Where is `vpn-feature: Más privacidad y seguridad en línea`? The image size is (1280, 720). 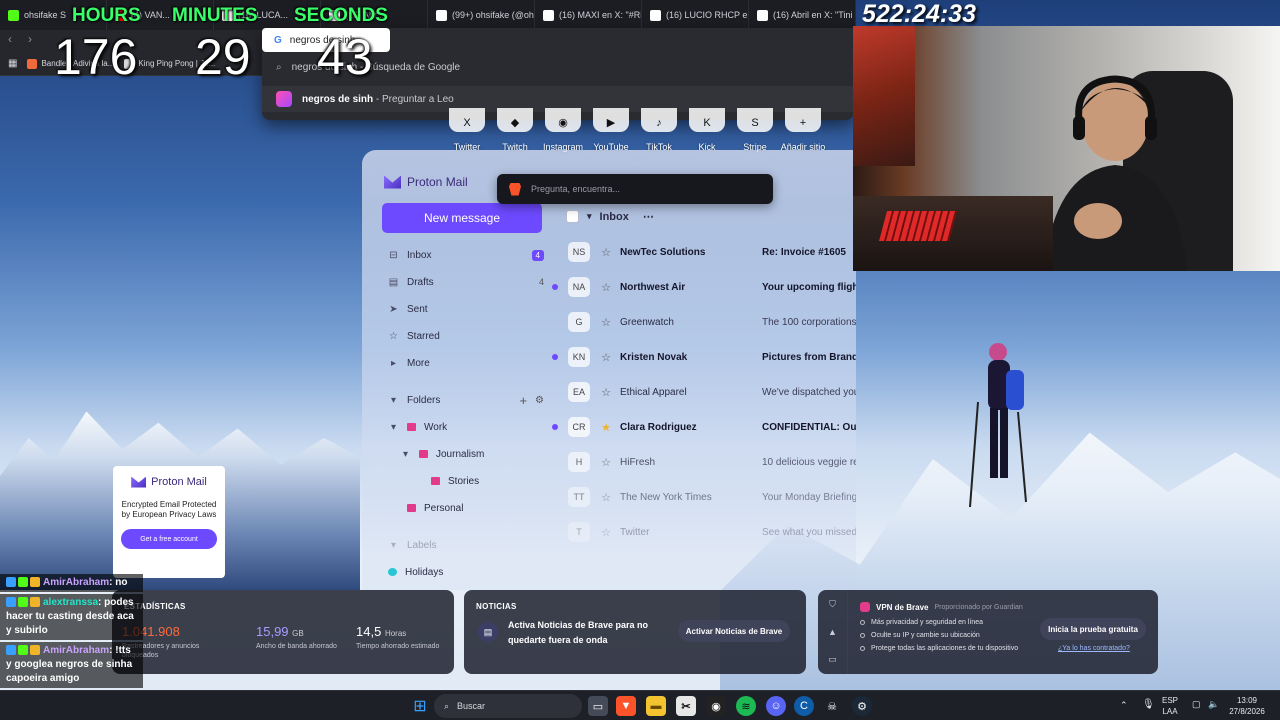 vpn-feature: Más privacidad y seguridad en línea is located at coordinates (921, 622).